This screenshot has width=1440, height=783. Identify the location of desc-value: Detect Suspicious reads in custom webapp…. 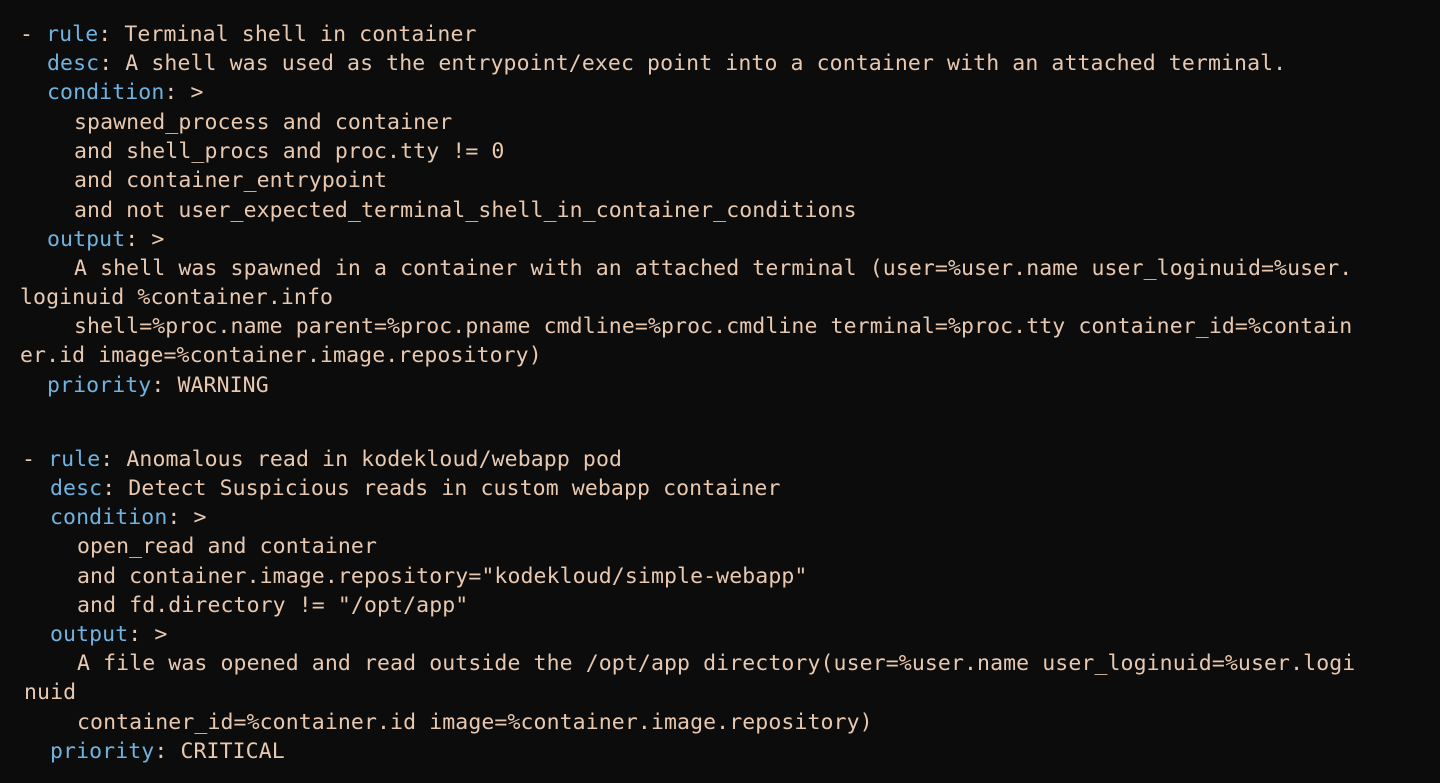
(454, 488).